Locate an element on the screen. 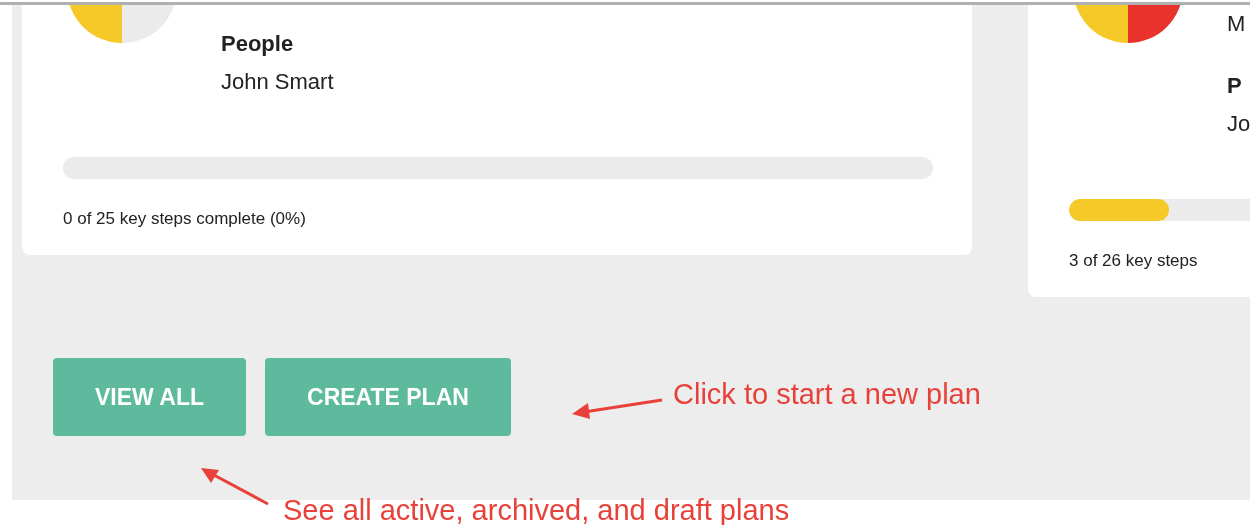 This screenshot has height=525, width=1250. action-button: CREATE PLAN is located at coordinates (388, 397).